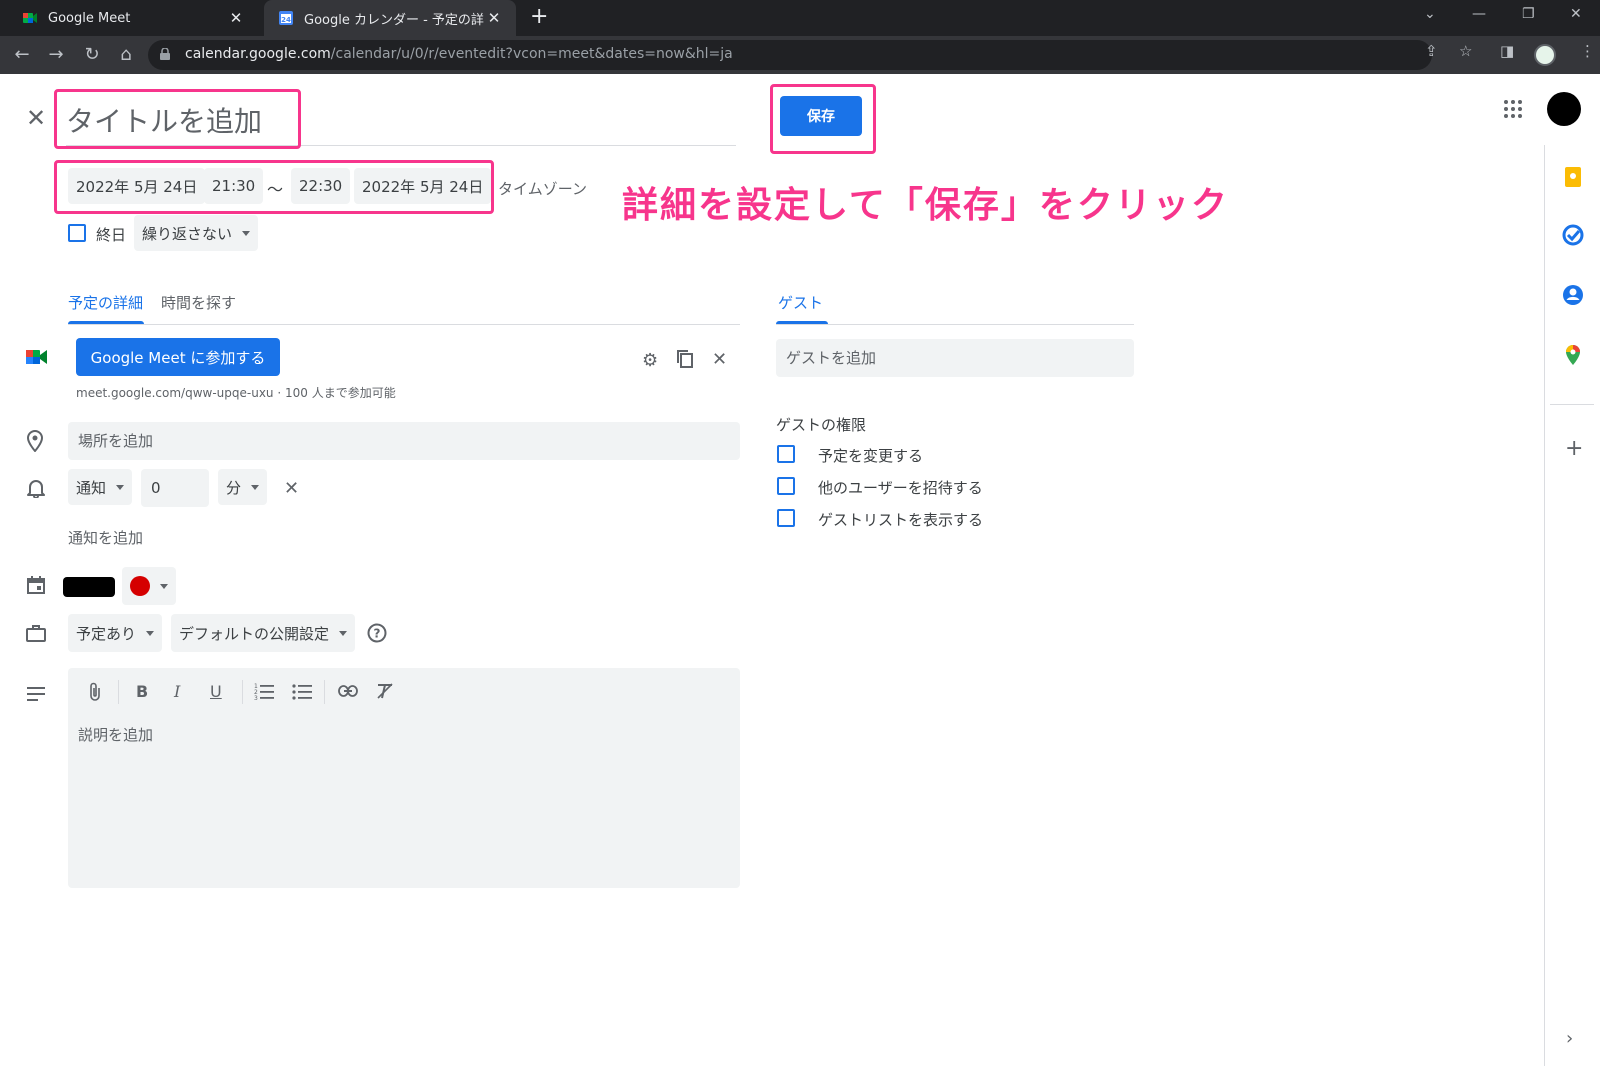 The width and height of the screenshot is (1600, 1066). Describe the element at coordinates (955, 358) in the screenshot. I see `guest-input` at that location.